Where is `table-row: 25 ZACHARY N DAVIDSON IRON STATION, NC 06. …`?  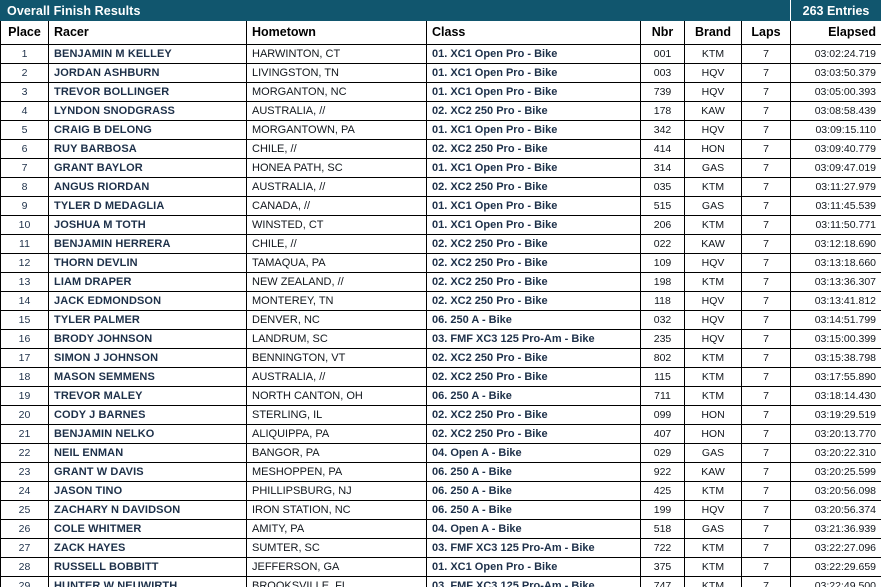 table-row: 25 ZACHARY N DAVIDSON IRON STATION, NC 06. … is located at coordinates (440, 509).